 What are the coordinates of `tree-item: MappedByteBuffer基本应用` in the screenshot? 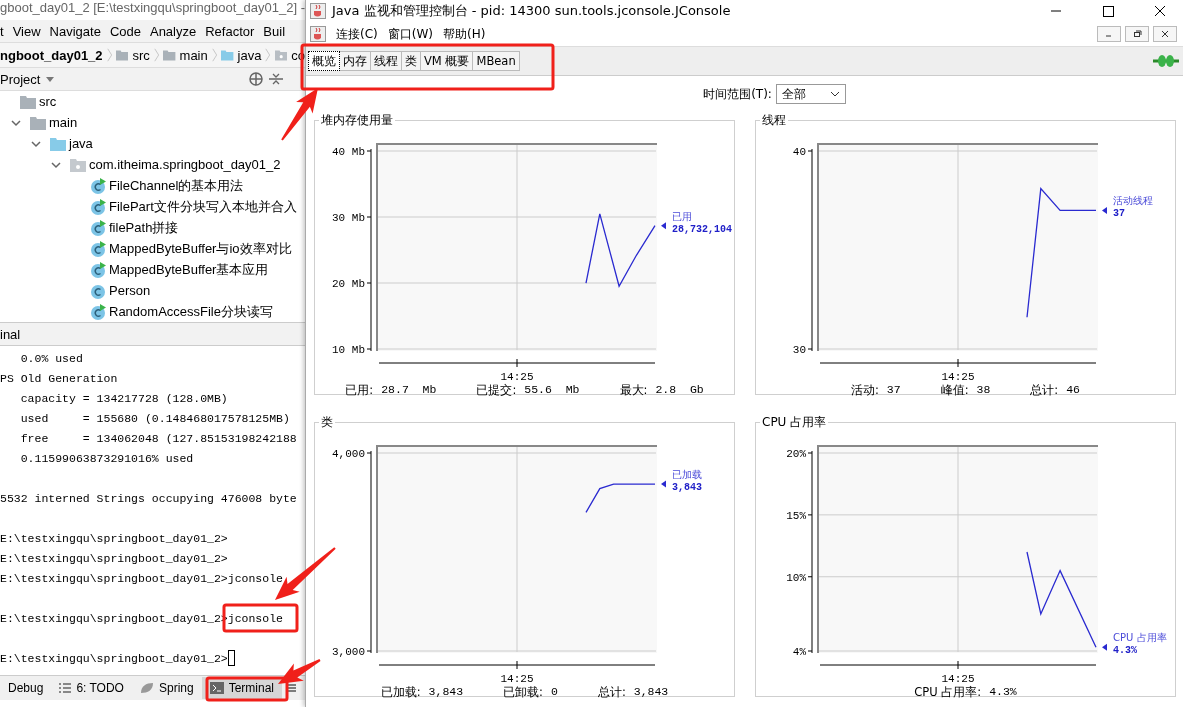 It's located at (189, 269).